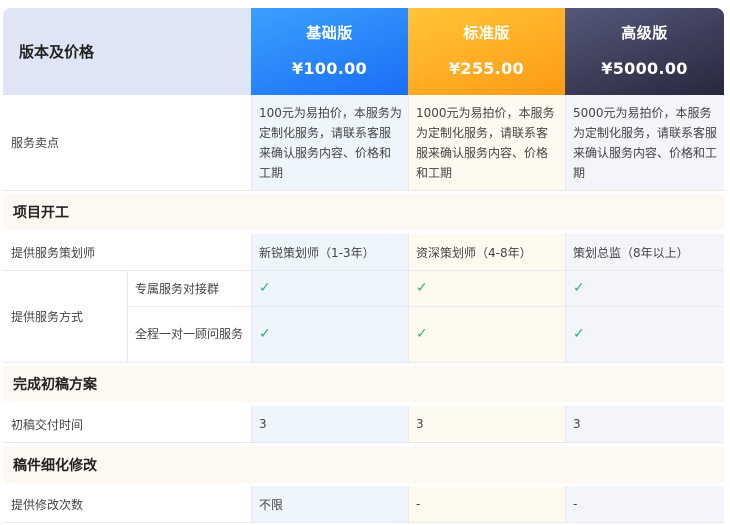  Describe the element at coordinates (329, 288) in the screenshot. I see `dedicated-group-basic: ✓` at that location.